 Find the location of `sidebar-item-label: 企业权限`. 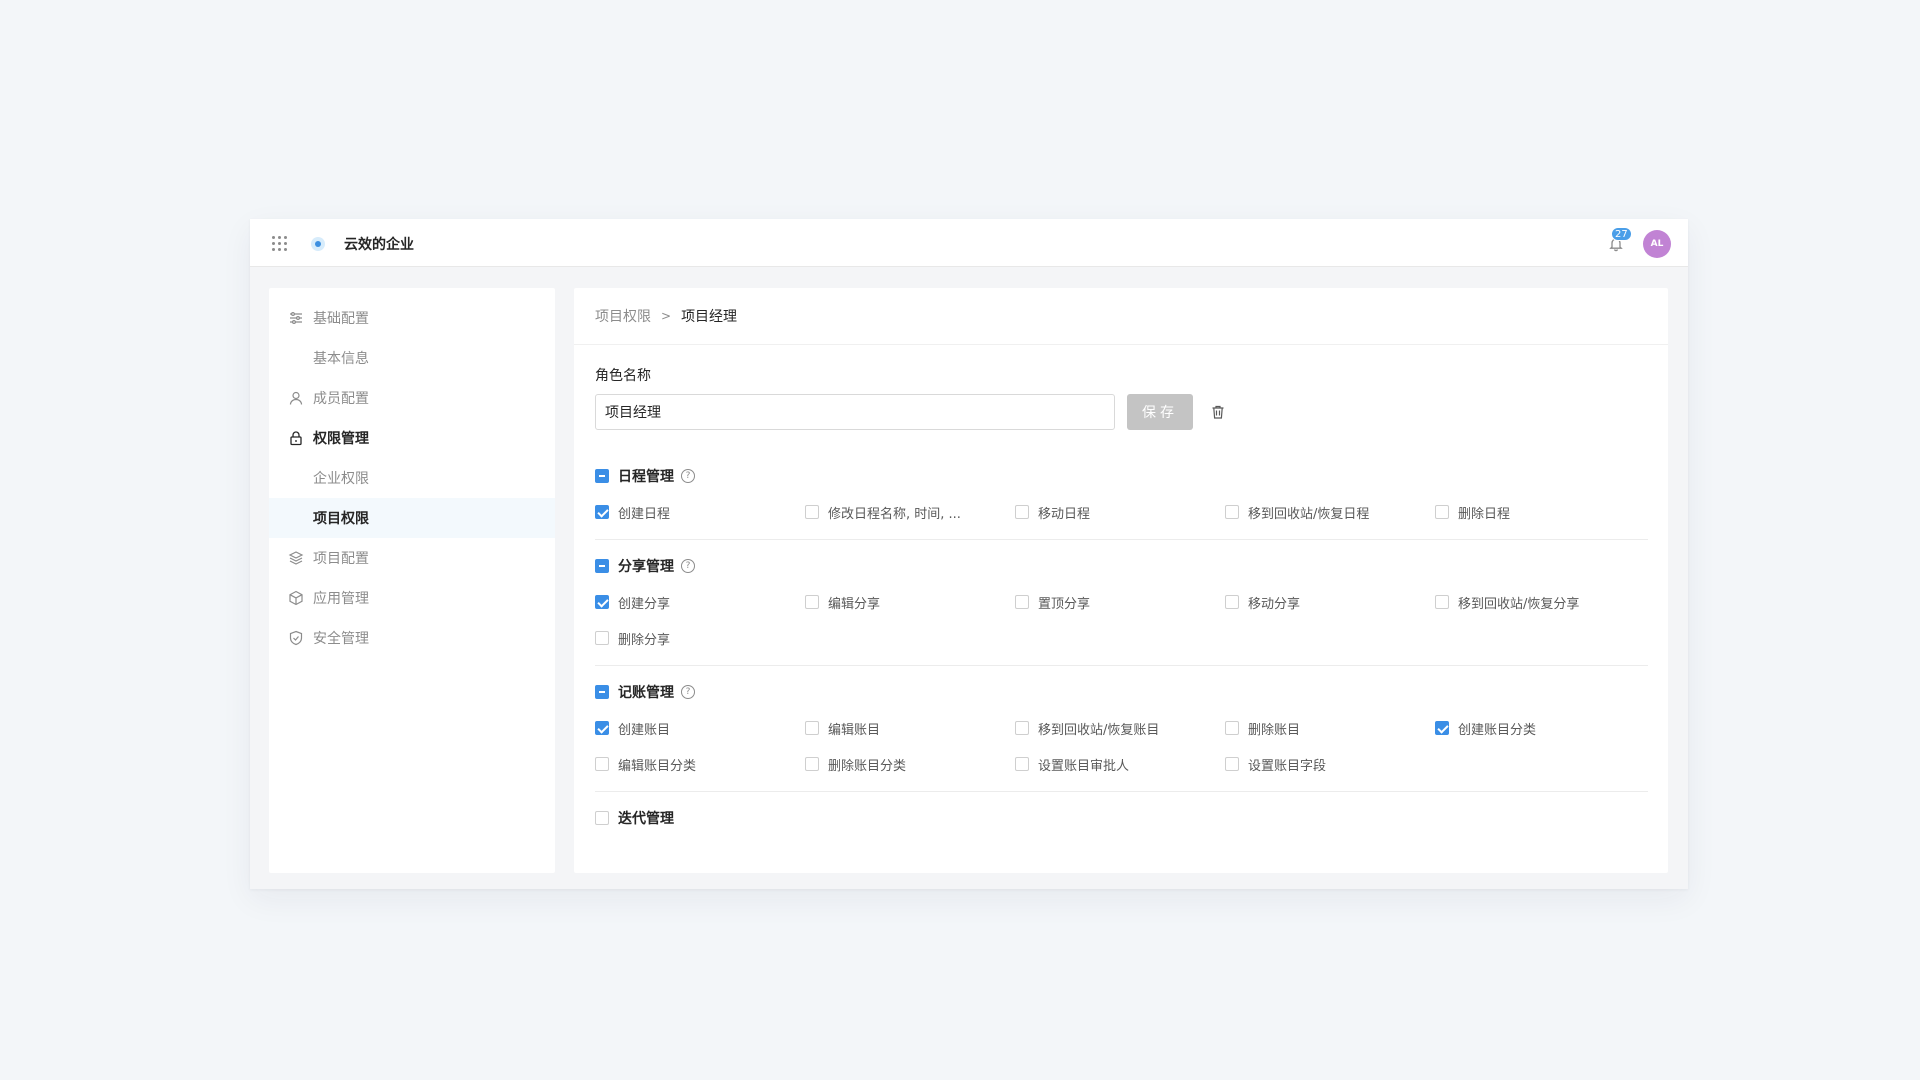

sidebar-item-label: 企业权限 is located at coordinates (341, 479).